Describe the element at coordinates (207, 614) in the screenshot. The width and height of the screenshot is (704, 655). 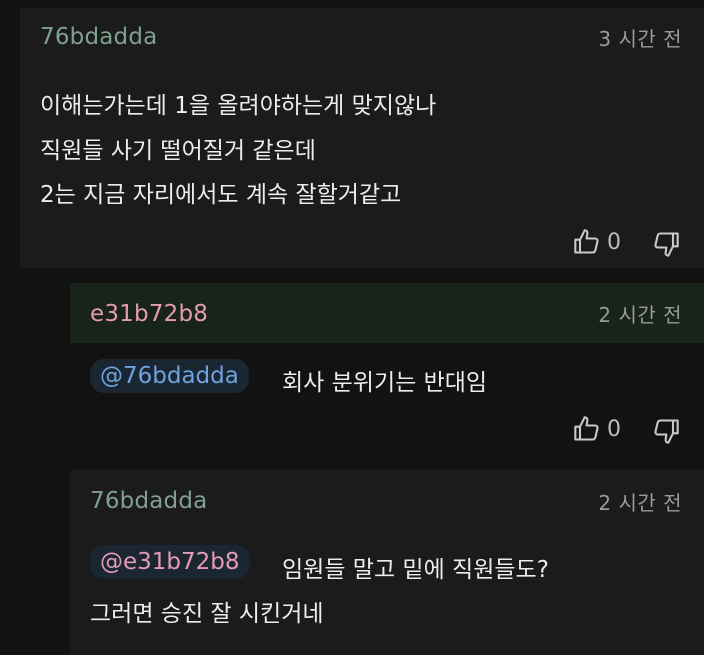
I see `comment-text-line: 그러면 승진 잘 시킨거네` at that location.